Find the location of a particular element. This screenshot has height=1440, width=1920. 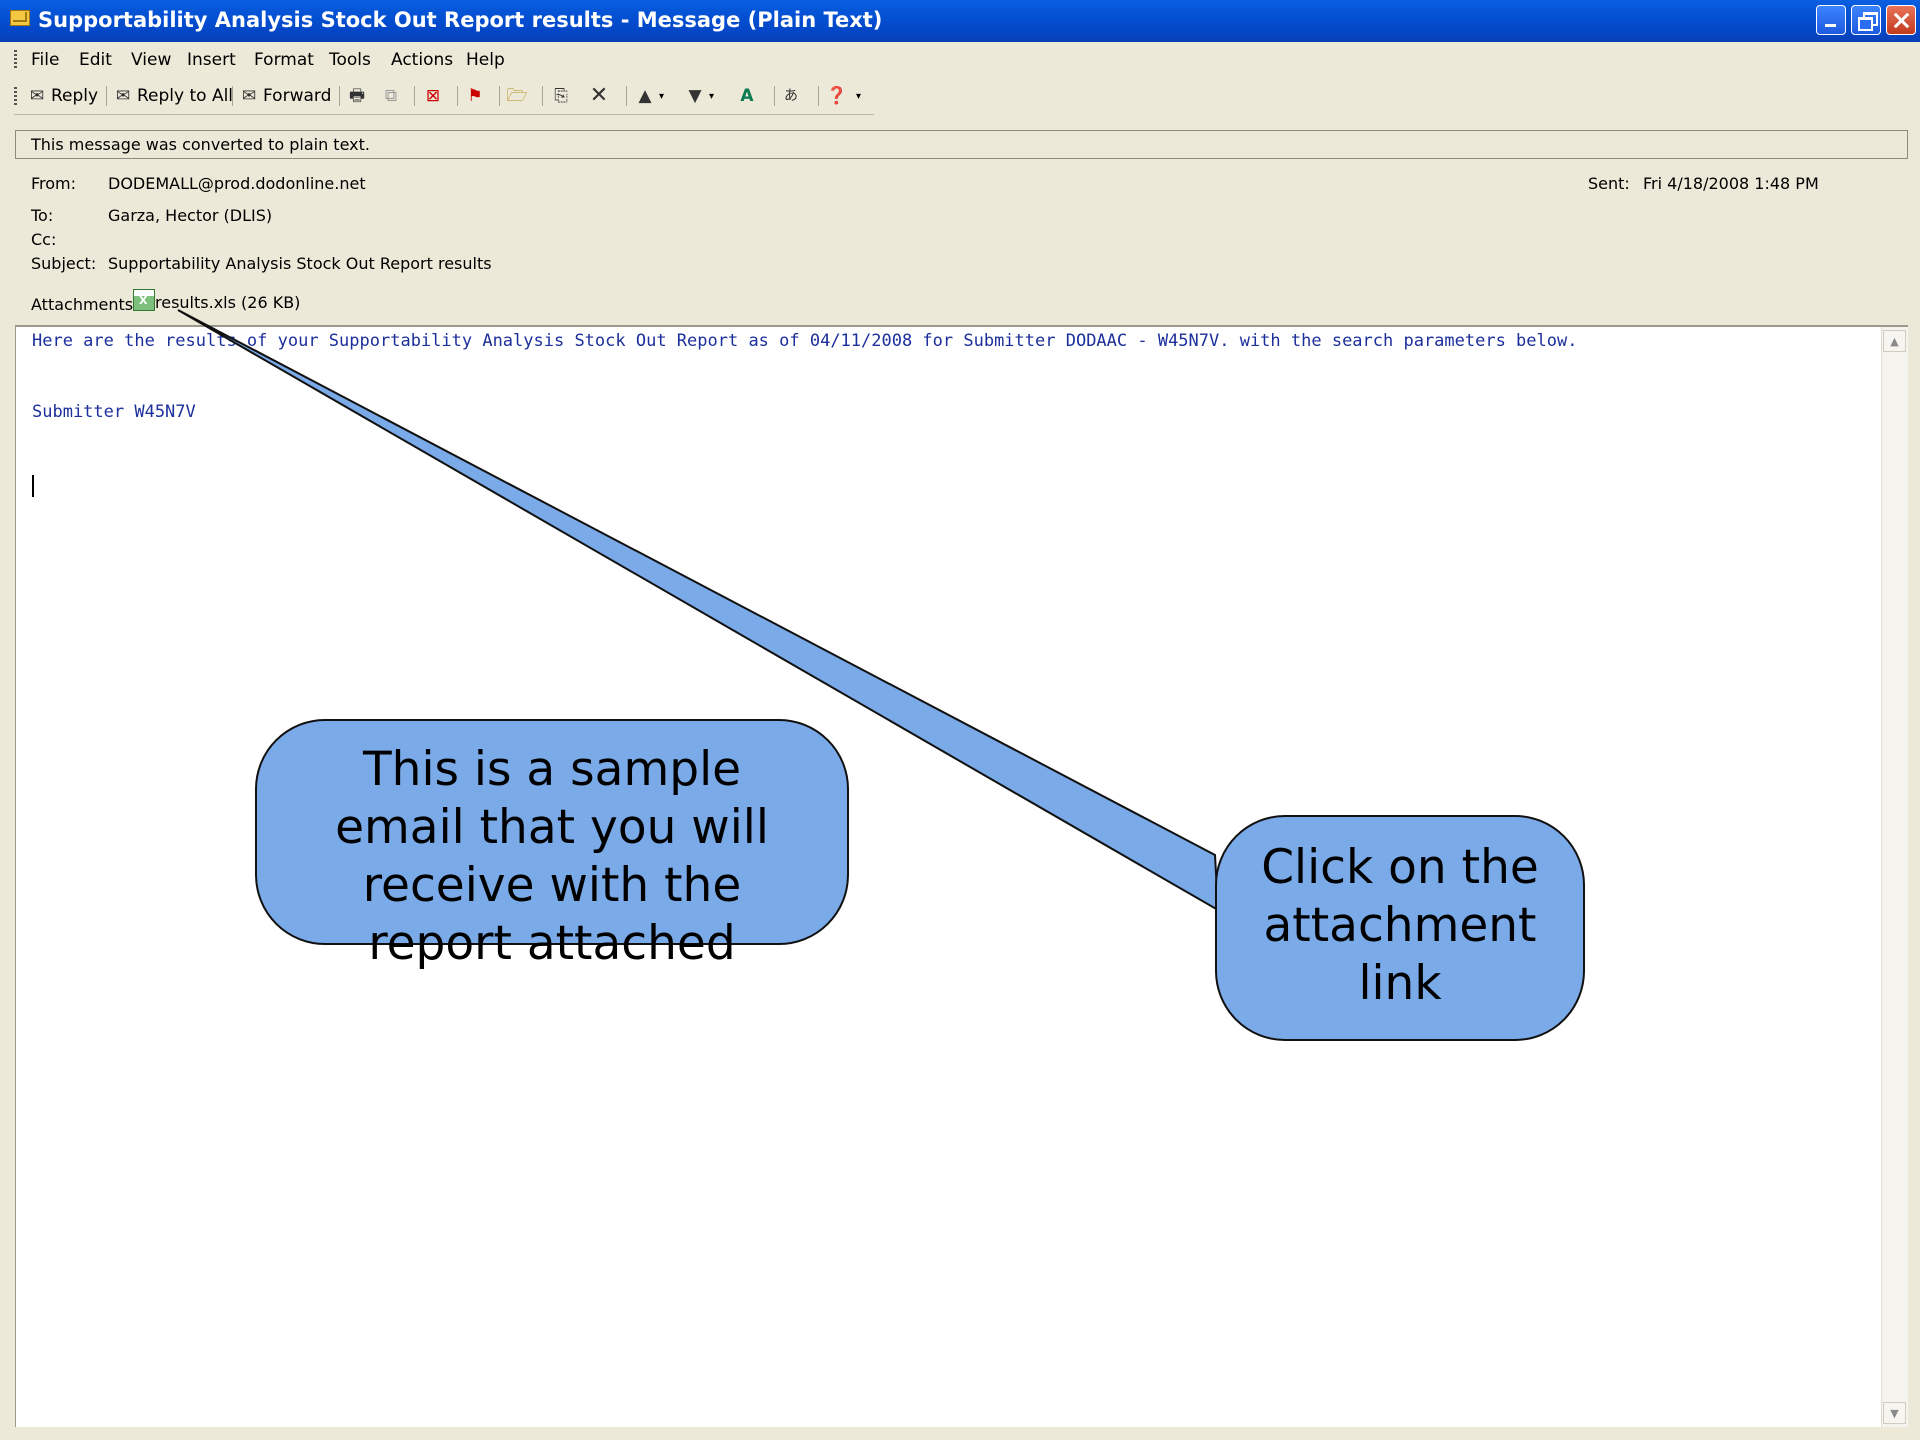

reply-all-button: ✉ Reply to All is located at coordinates (172, 96).